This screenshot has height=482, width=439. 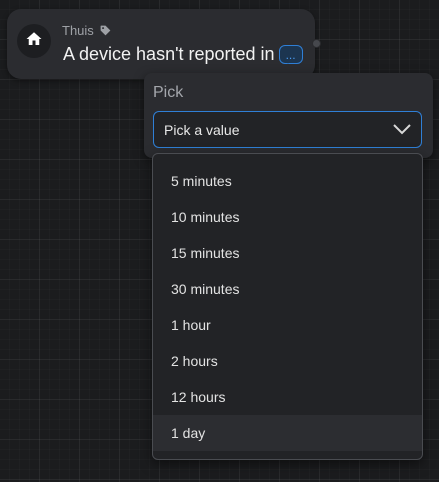 I want to click on option-label: 12 hours, so click(x=198, y=397).